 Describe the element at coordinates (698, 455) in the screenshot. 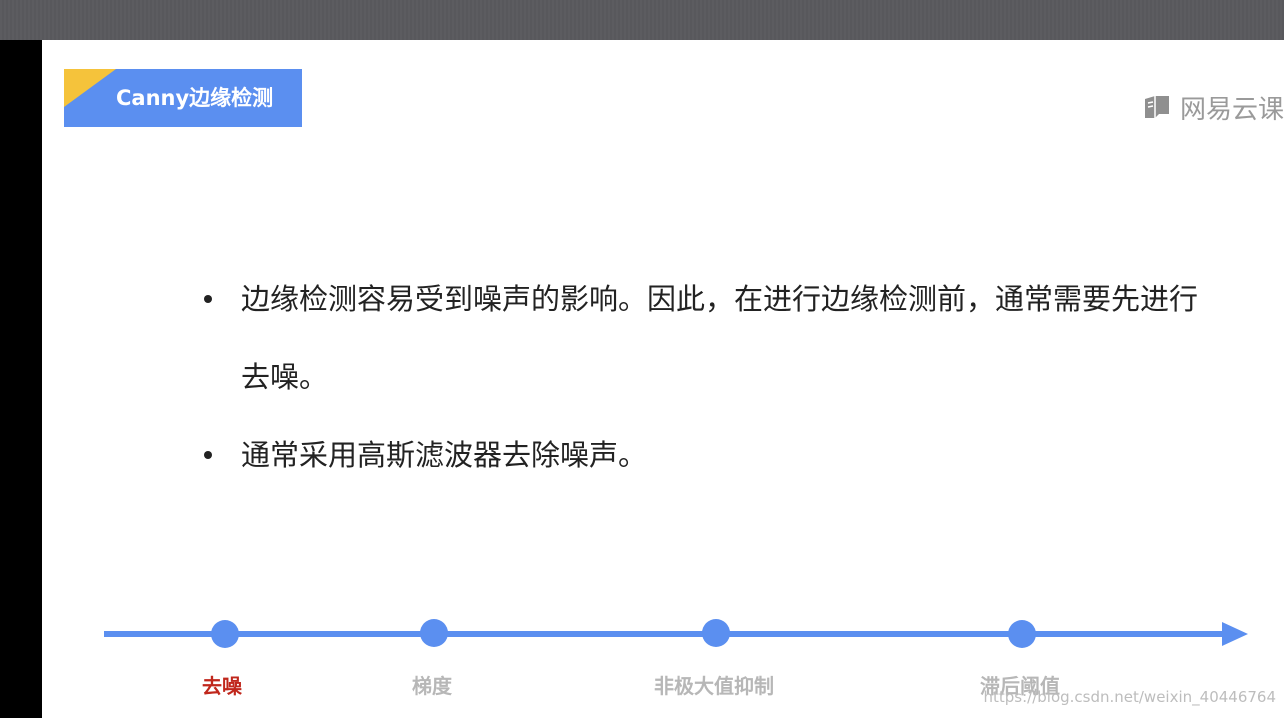

I see `bullet-item: 通常采用高斯滤波器去除噪声。` at that location.